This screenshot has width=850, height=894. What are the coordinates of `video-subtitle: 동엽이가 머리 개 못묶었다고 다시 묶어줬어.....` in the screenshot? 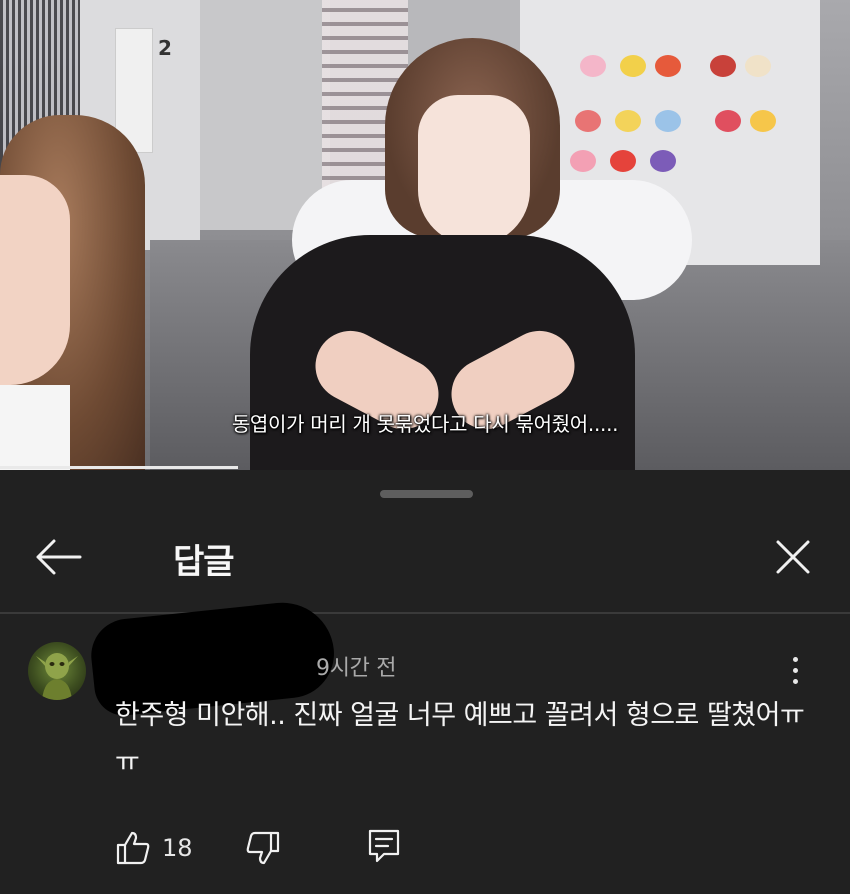 It's located at (425, 424).